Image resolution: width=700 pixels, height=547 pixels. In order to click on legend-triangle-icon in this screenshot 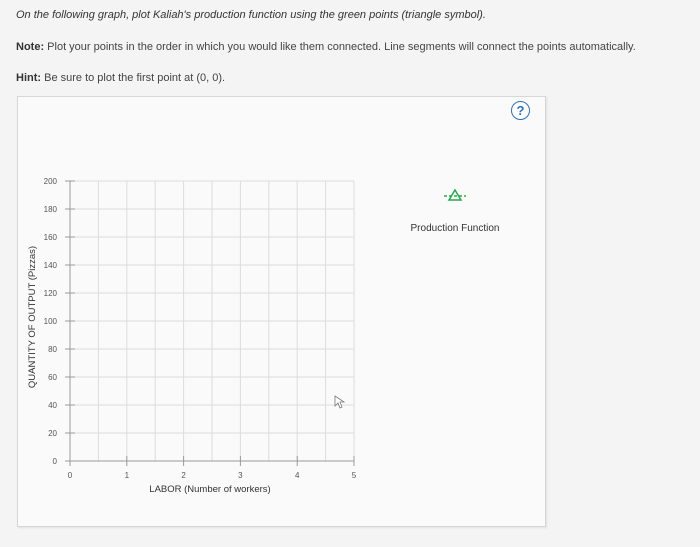, I will do `click(455, 194)`.